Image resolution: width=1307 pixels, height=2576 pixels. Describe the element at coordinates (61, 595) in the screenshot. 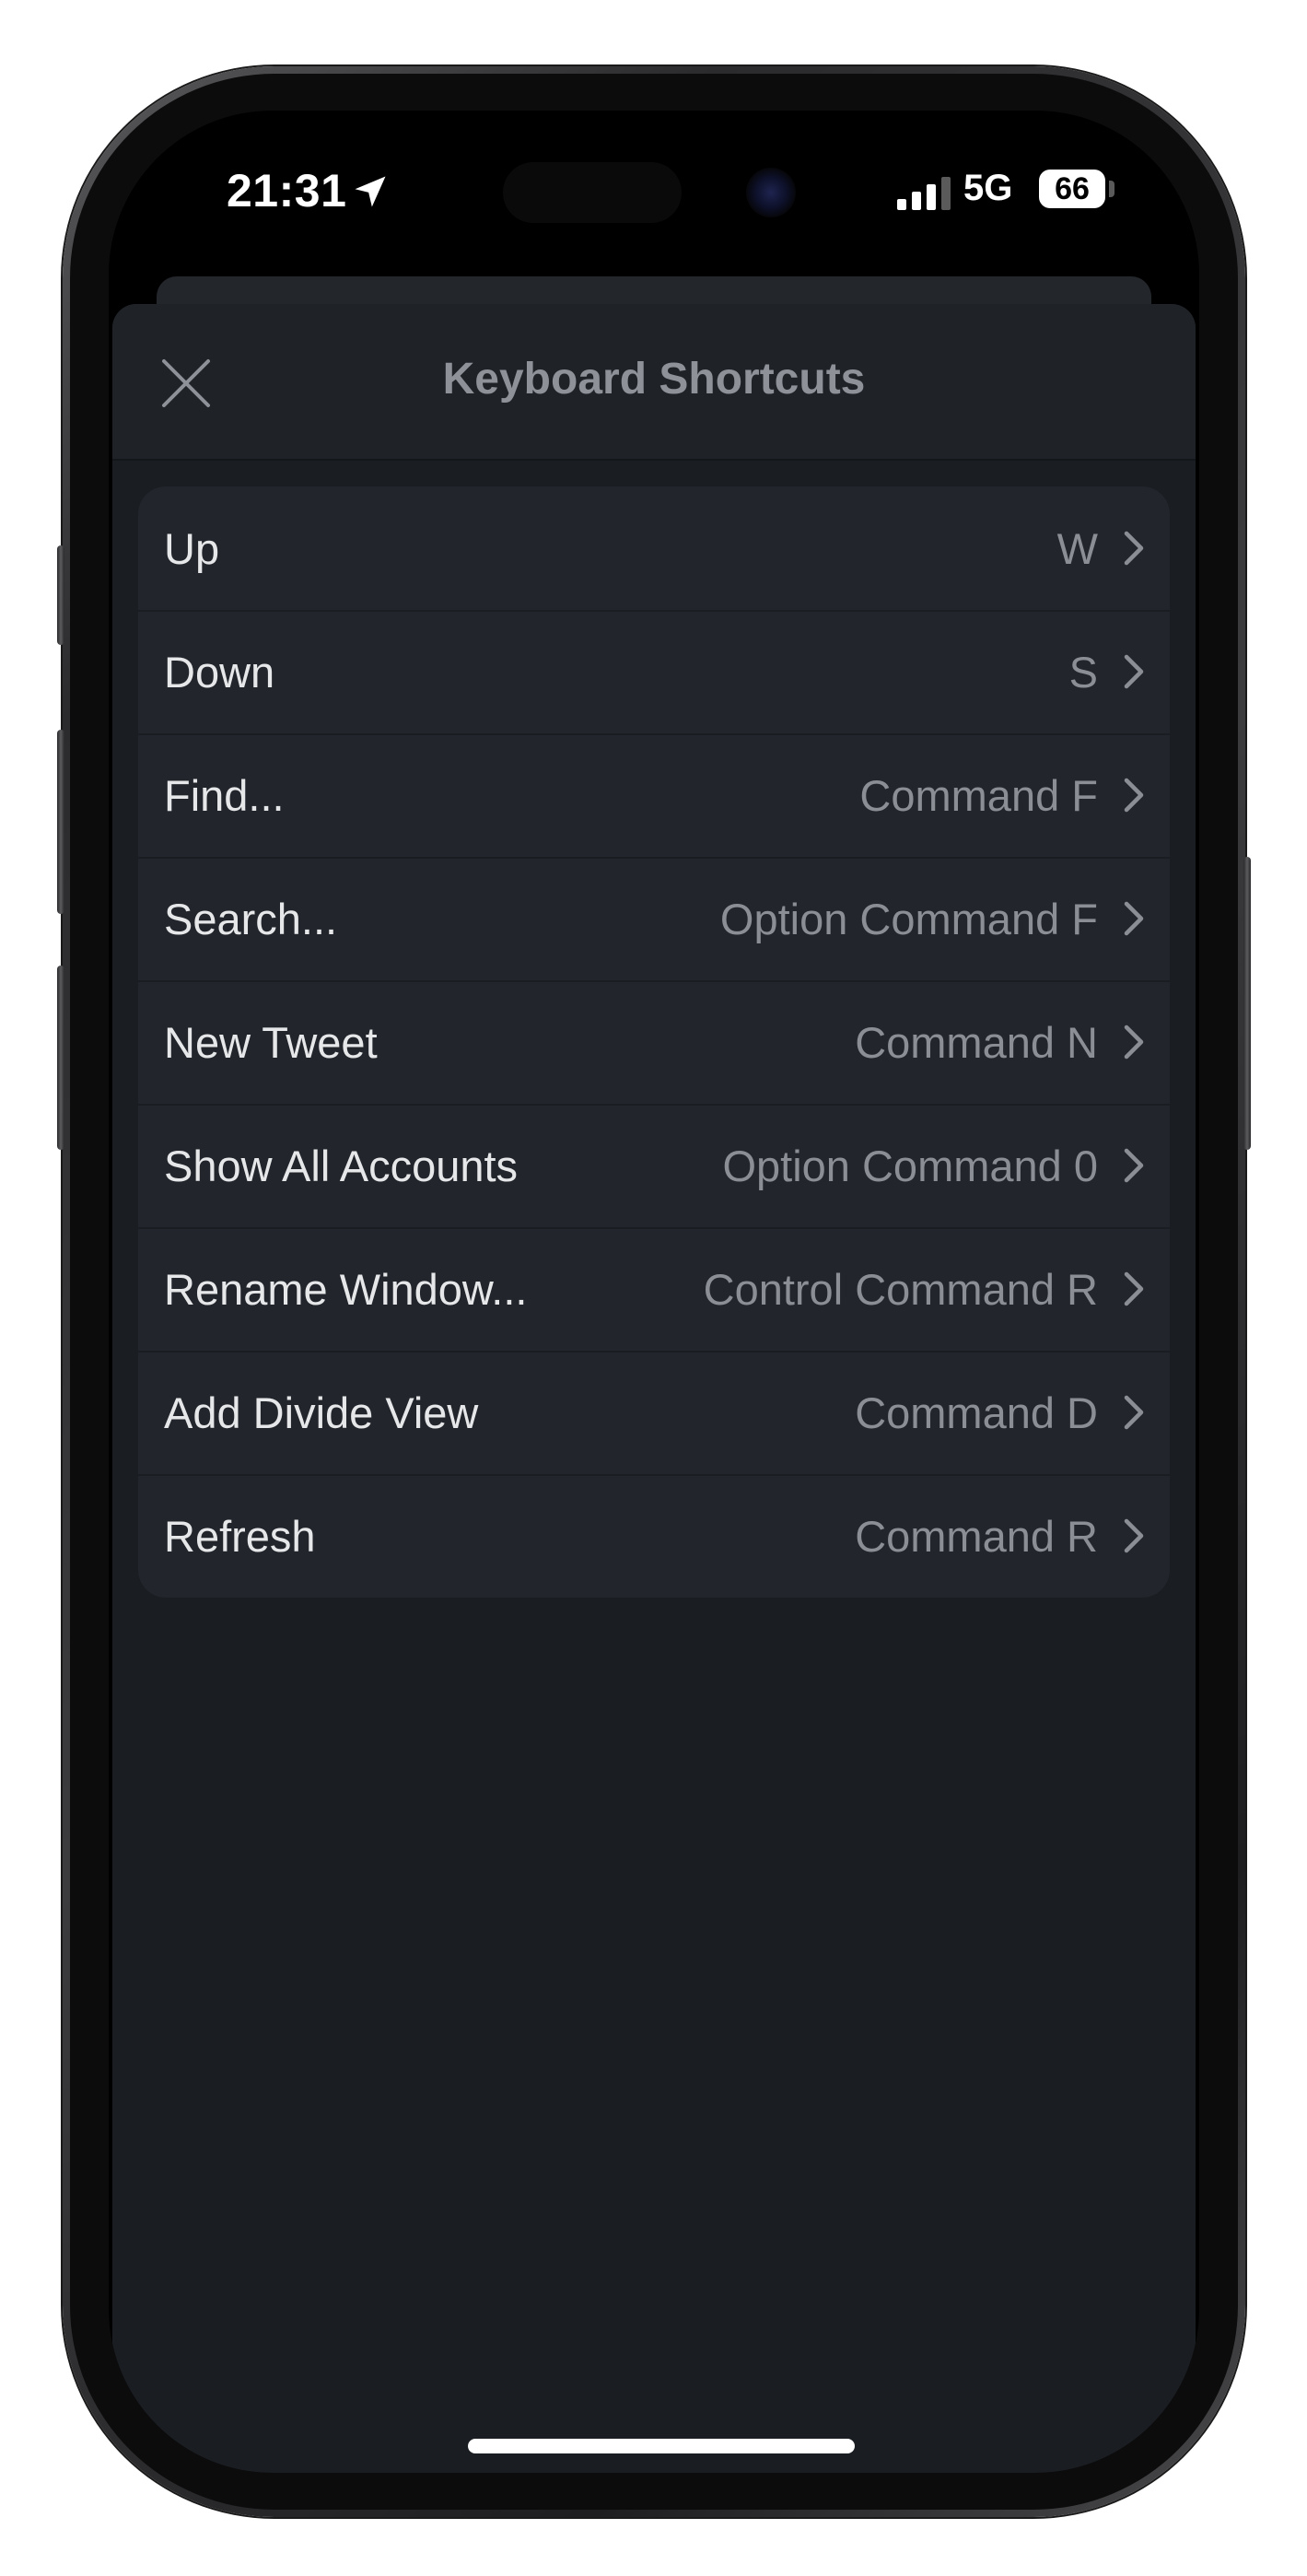

I see `action-button` at that location.